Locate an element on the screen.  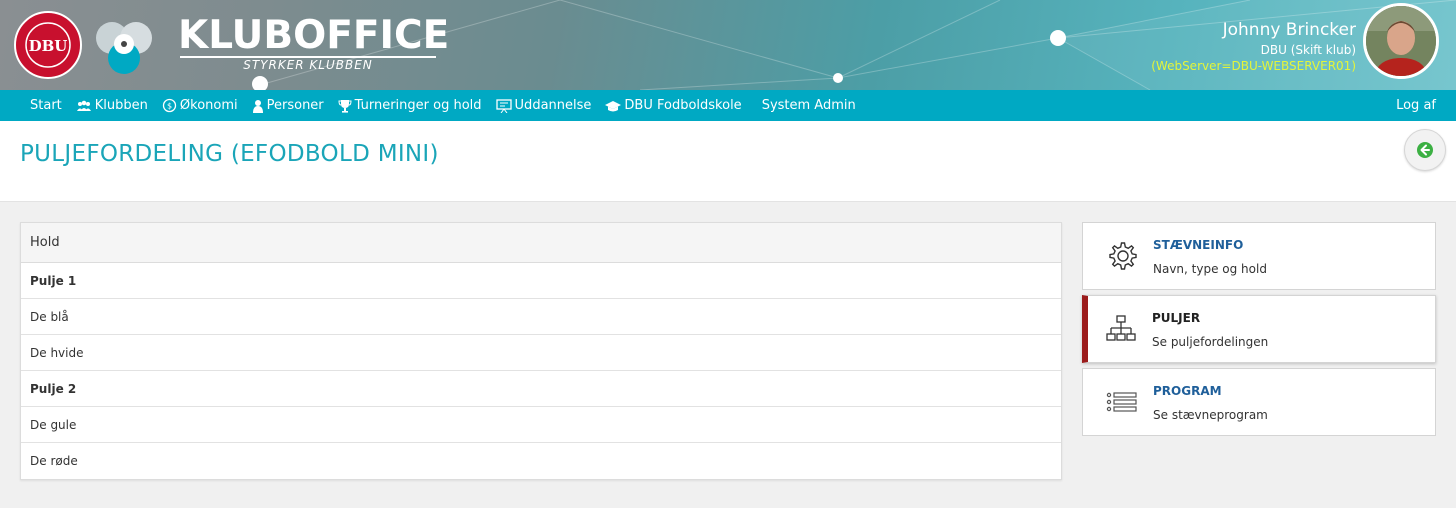
trophy-icon is located at coordinates (345, 106).